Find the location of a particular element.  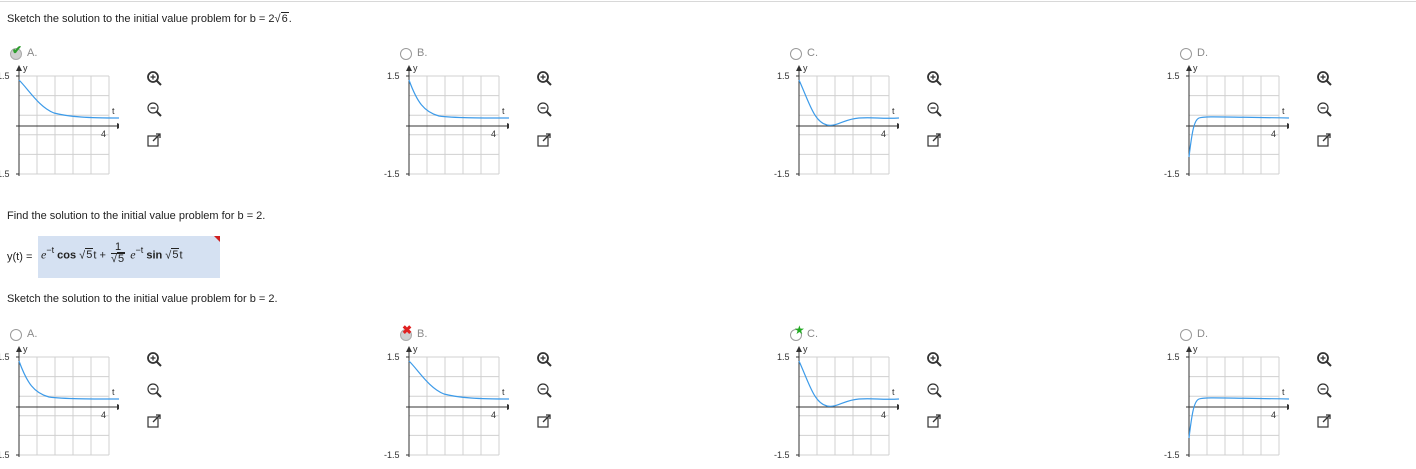

fraction-denominator: √5 is located at coordinates (118, 258).